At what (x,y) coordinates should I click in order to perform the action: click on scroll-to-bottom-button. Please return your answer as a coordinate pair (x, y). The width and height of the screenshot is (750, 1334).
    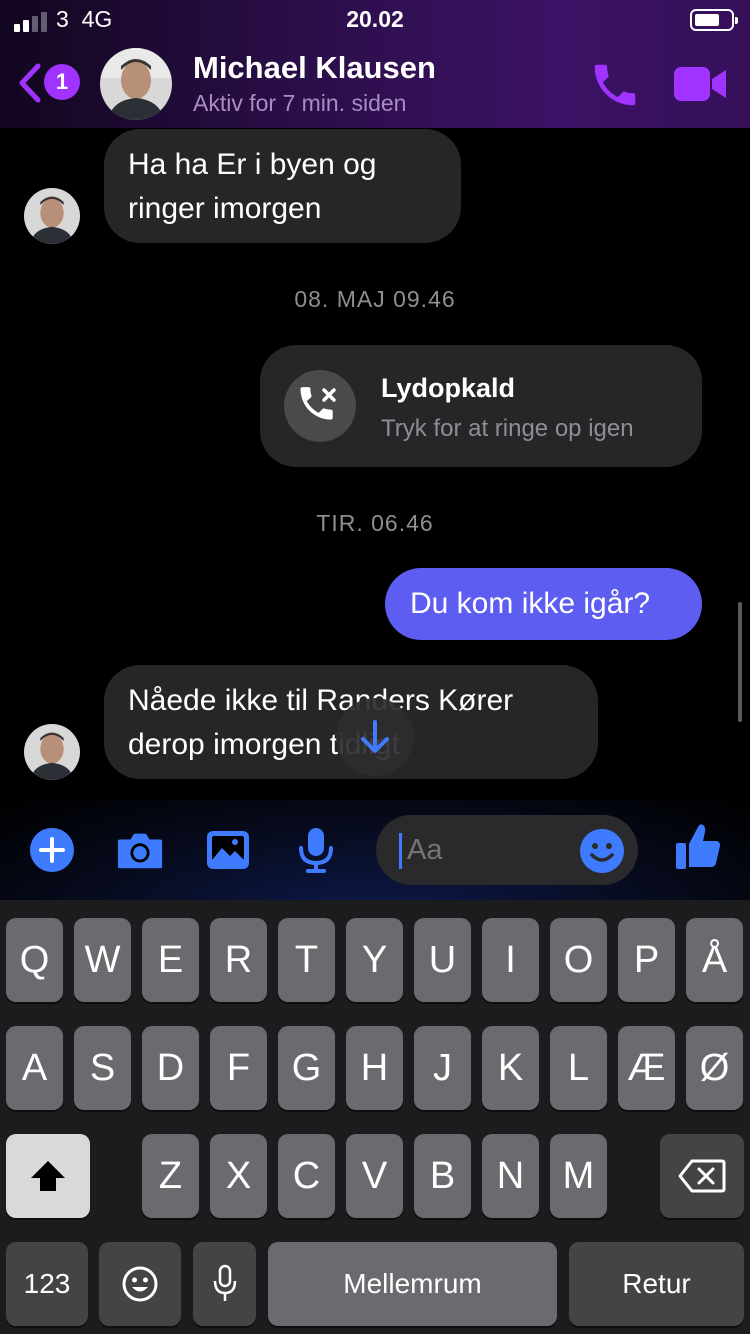
    Looking at the image, I should click on (375, 737).